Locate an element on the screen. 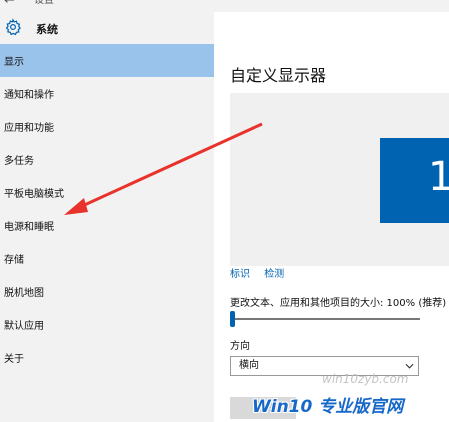 This screenshot has height=422, width=449. sidebar-item-notifications: 通知和操作 is located at coordinates (107, 93).